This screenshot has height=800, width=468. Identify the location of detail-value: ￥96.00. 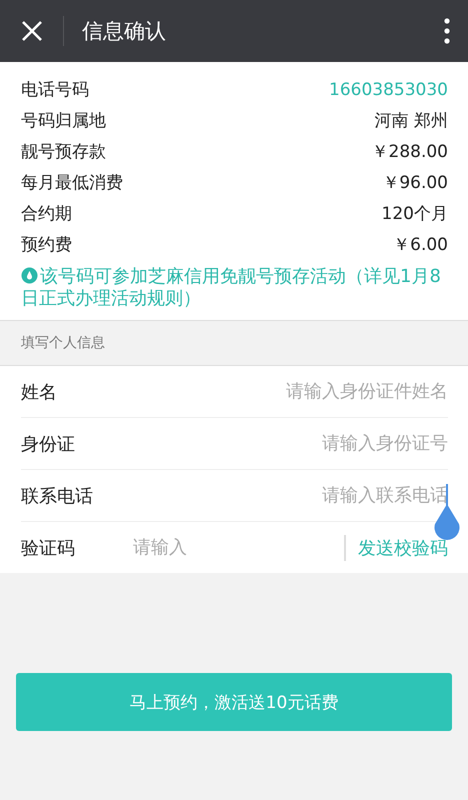
(415, 183).